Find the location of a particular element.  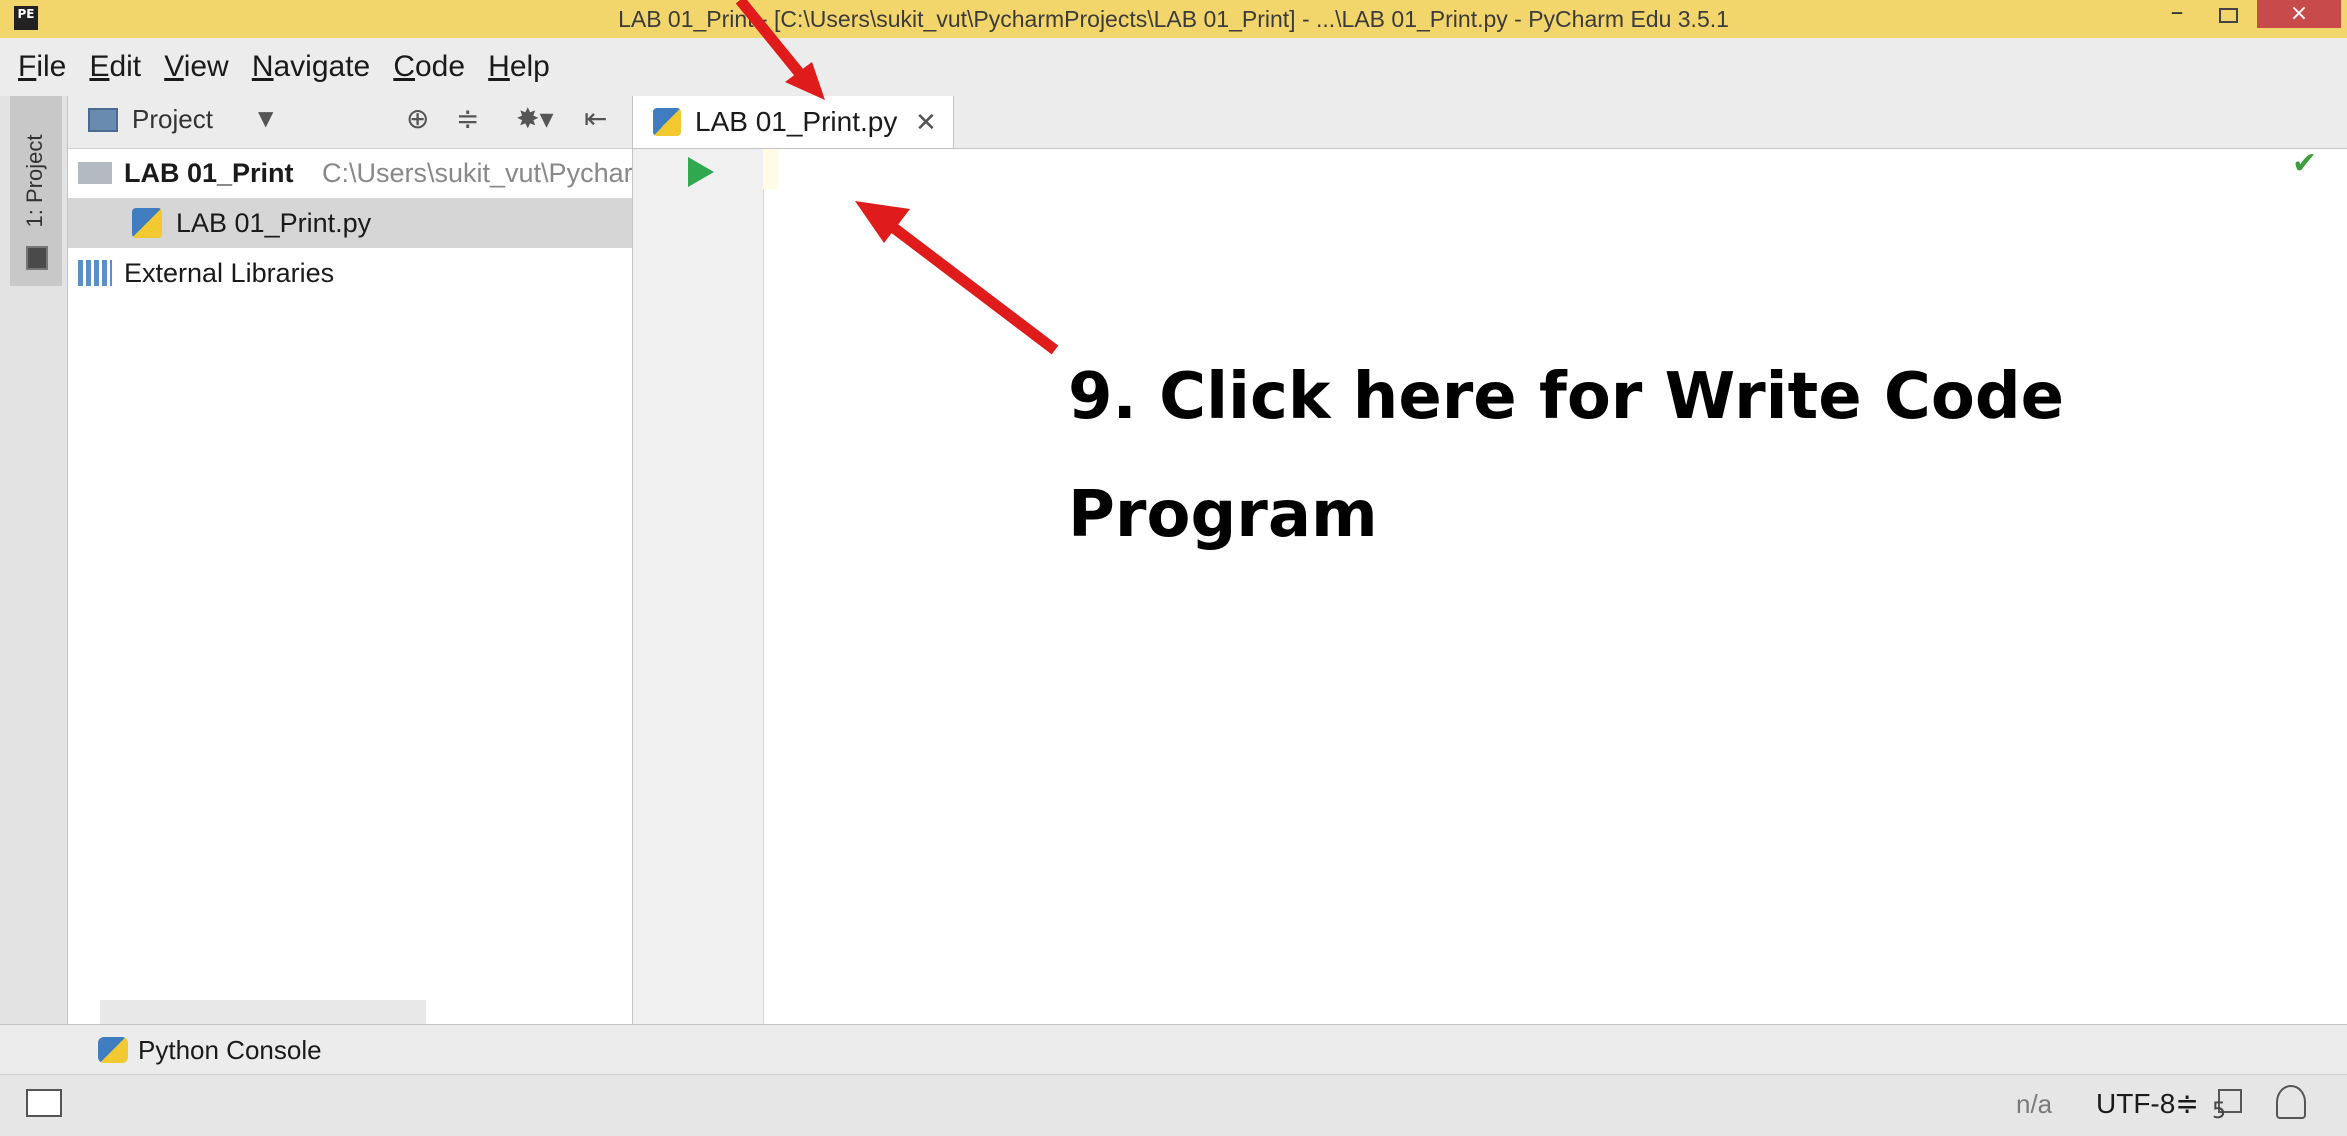

project-root-name: LAB 01_Print is located at coordinates (209, 173).